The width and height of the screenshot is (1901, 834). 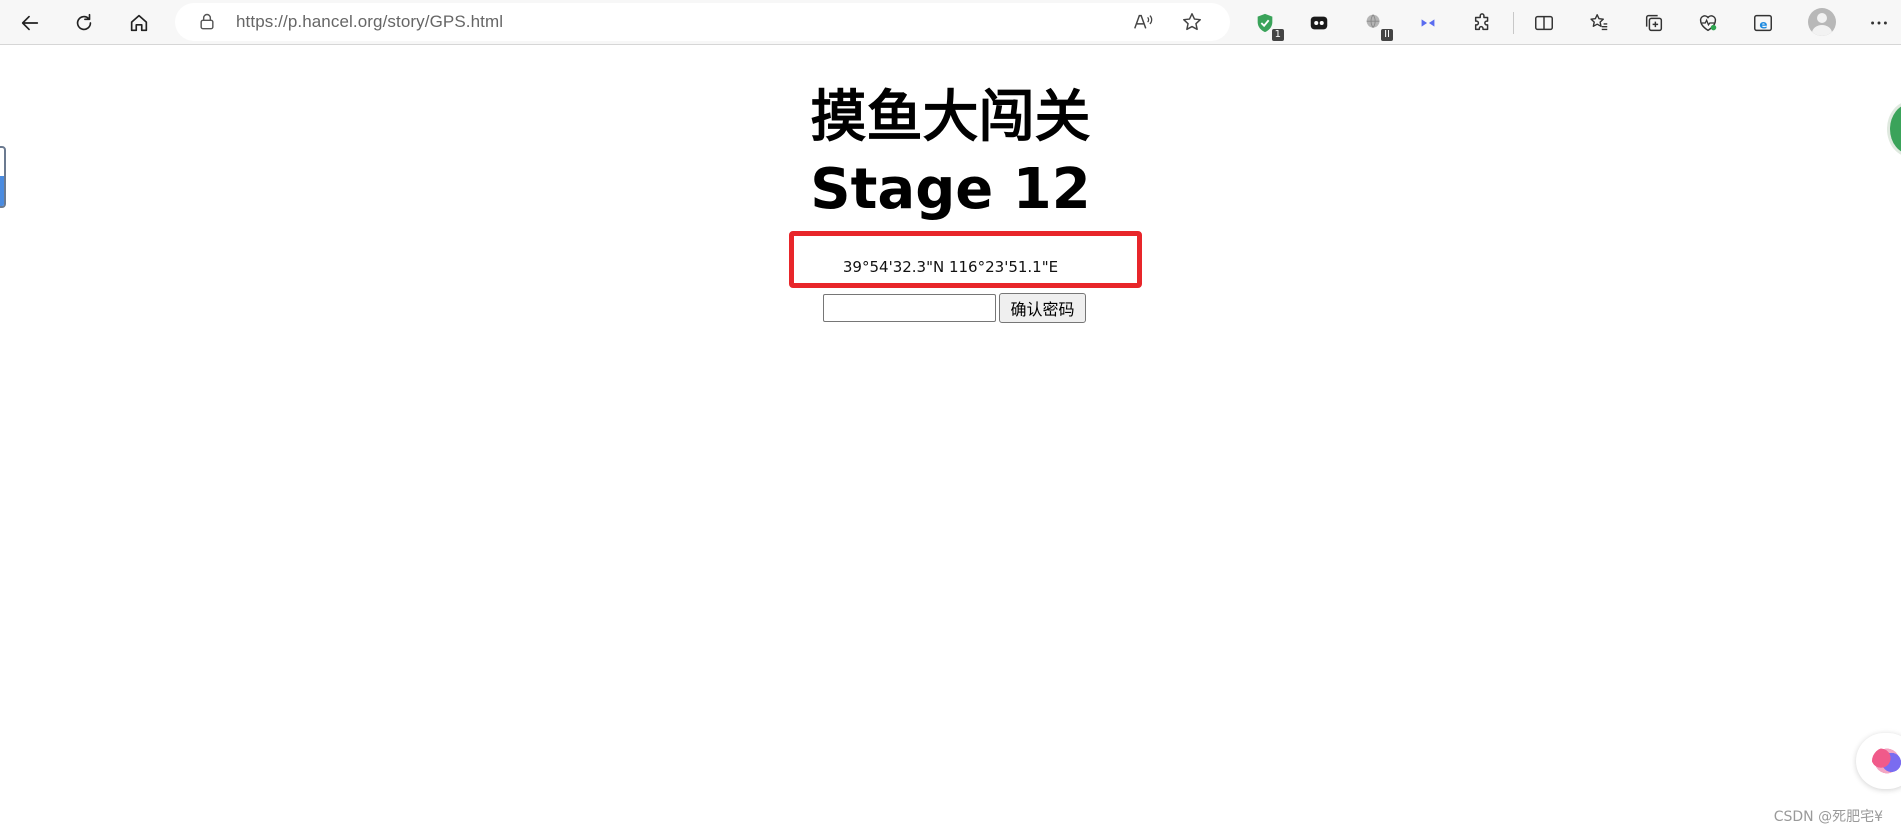 I want to click on heart-pulse-icon, so click(x=1708, y=23).